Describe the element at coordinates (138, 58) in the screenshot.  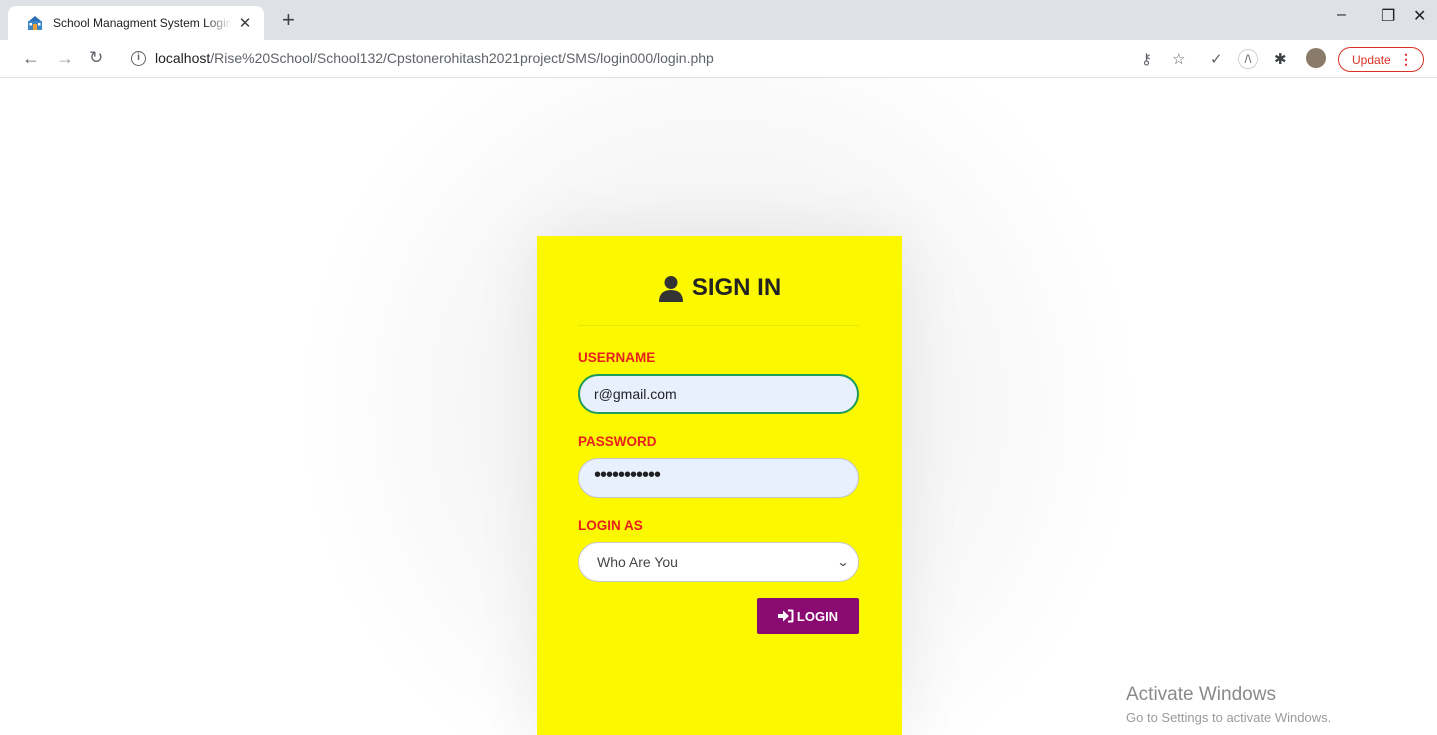
I see `site-info-icon: i` at that location.